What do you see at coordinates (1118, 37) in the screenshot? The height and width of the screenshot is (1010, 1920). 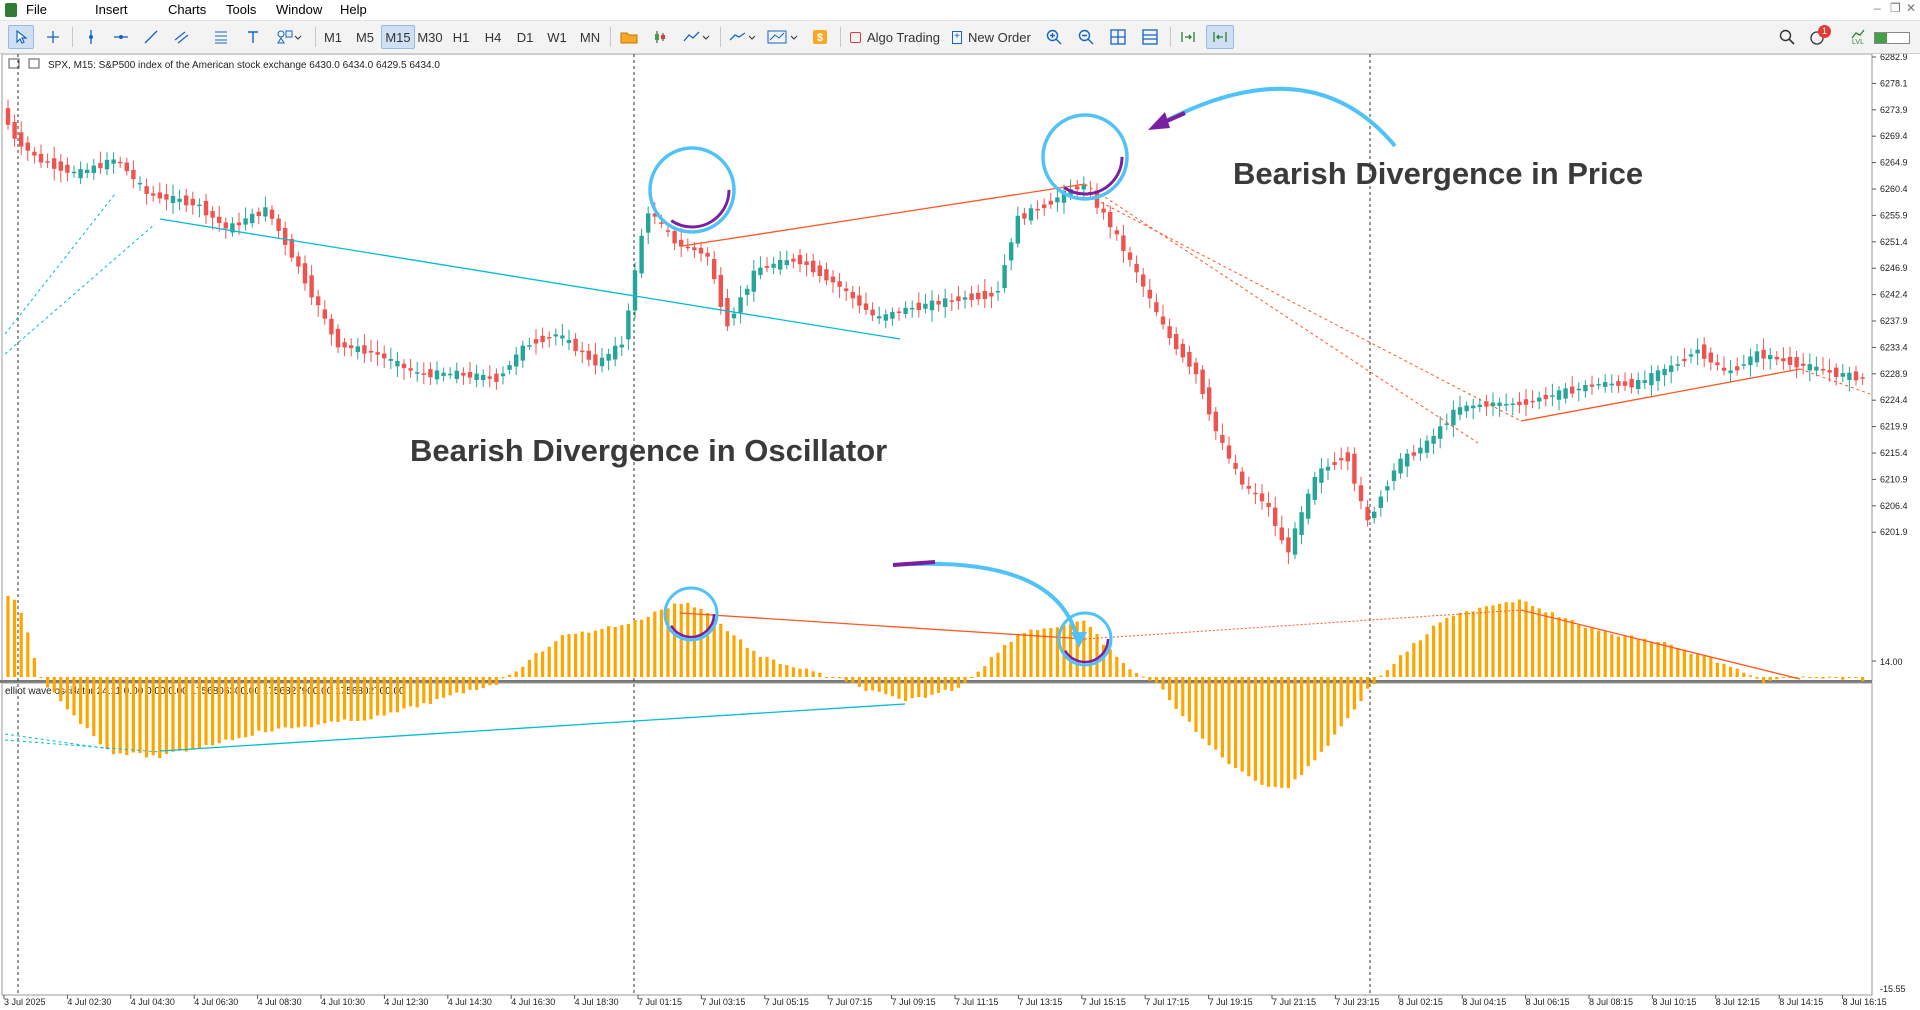 I see `tile-windows-button` at bounding box center [1118, 37].